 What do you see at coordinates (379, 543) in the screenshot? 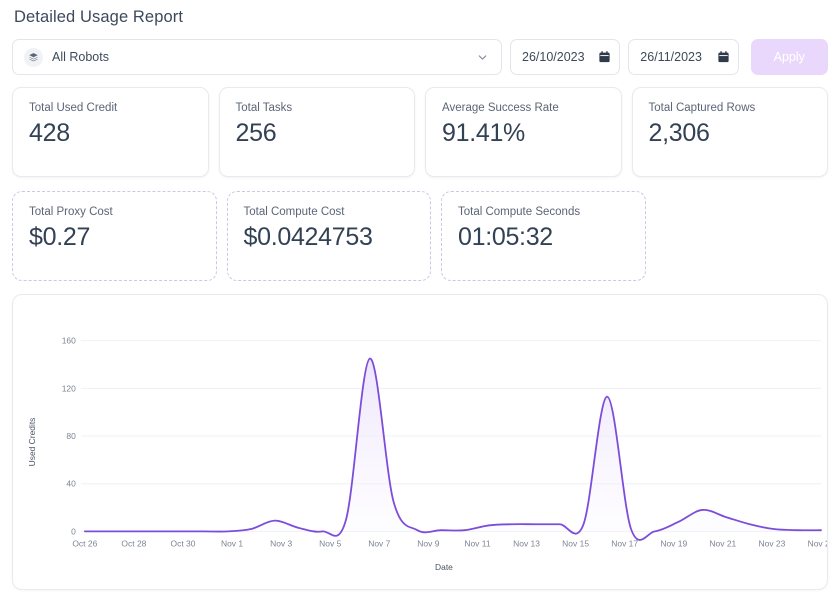
I see `chart-x-tick-label: Nov 7` at bounding box center [379, 543].